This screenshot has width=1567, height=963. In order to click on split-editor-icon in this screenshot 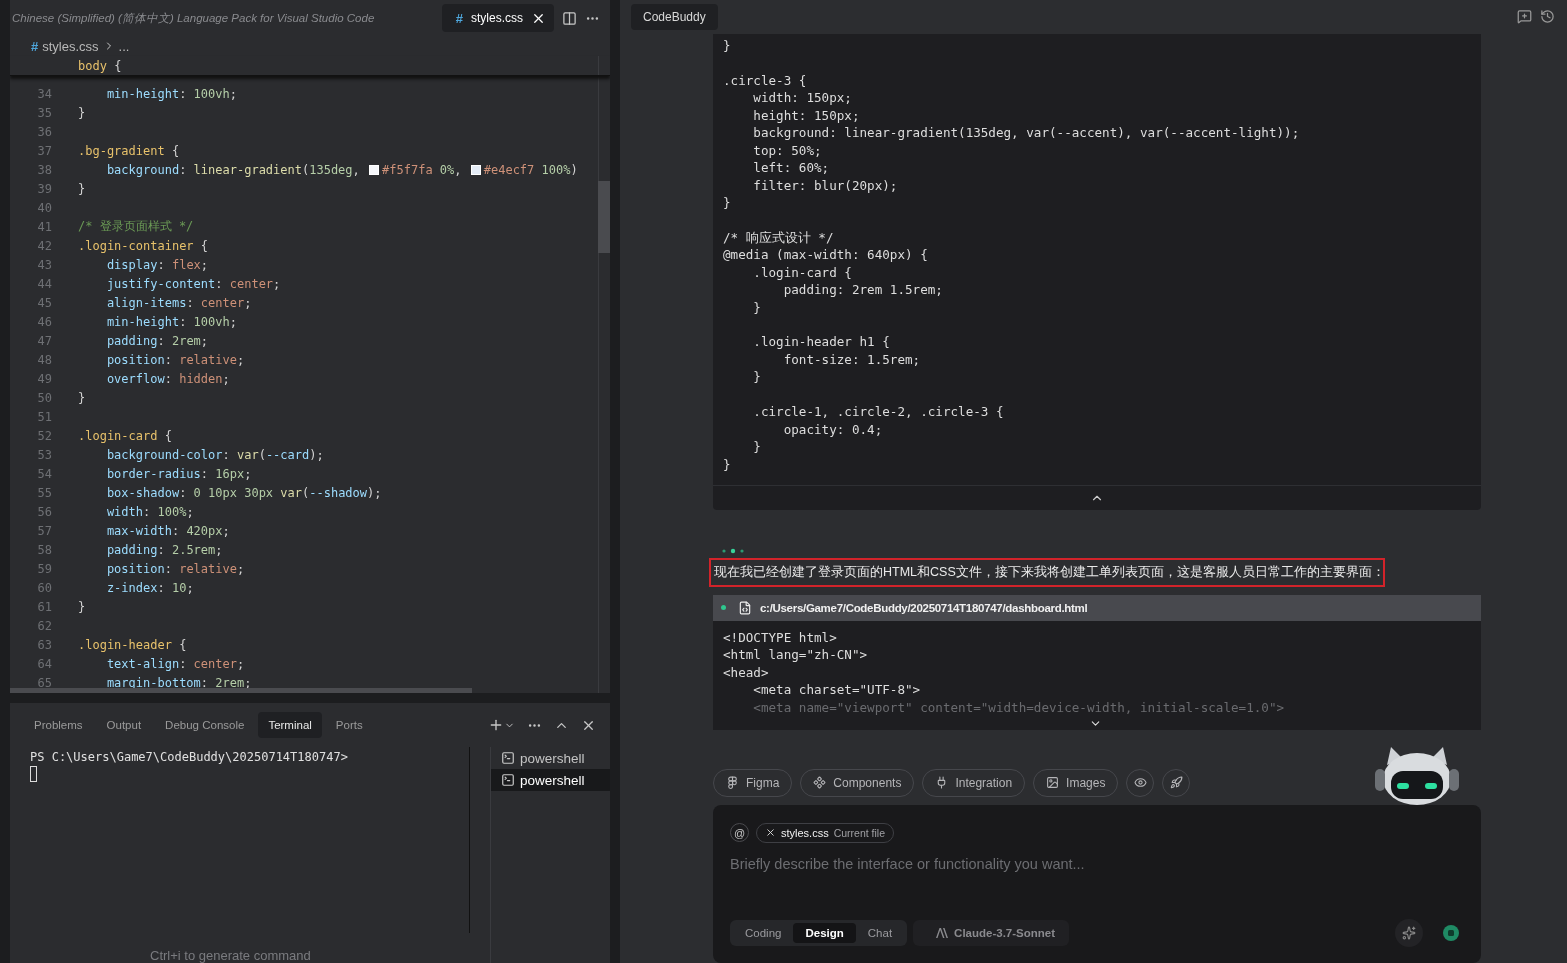, I will do `click(569, 18)`.